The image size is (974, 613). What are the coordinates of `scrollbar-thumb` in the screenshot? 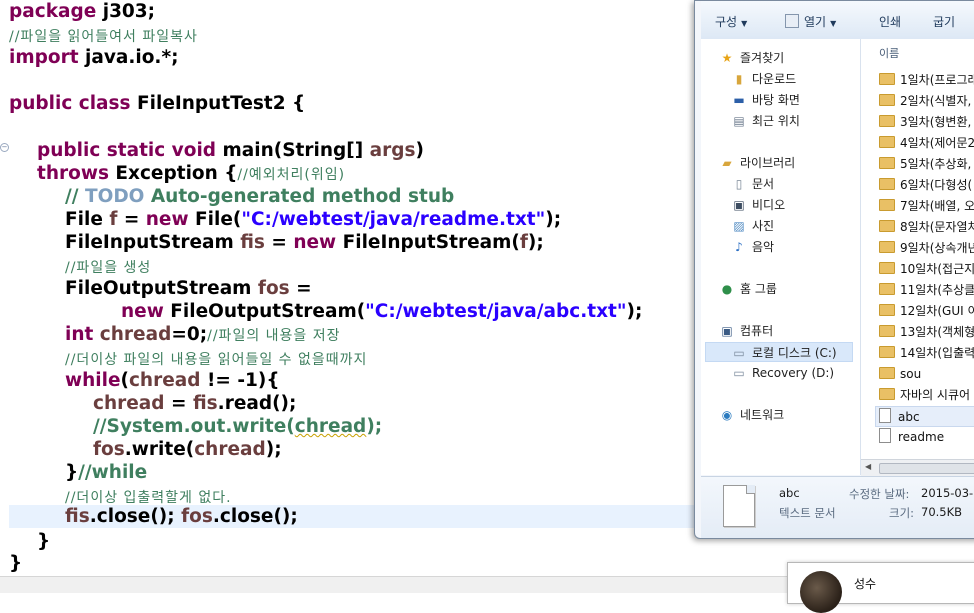 It's located at (926, 468).